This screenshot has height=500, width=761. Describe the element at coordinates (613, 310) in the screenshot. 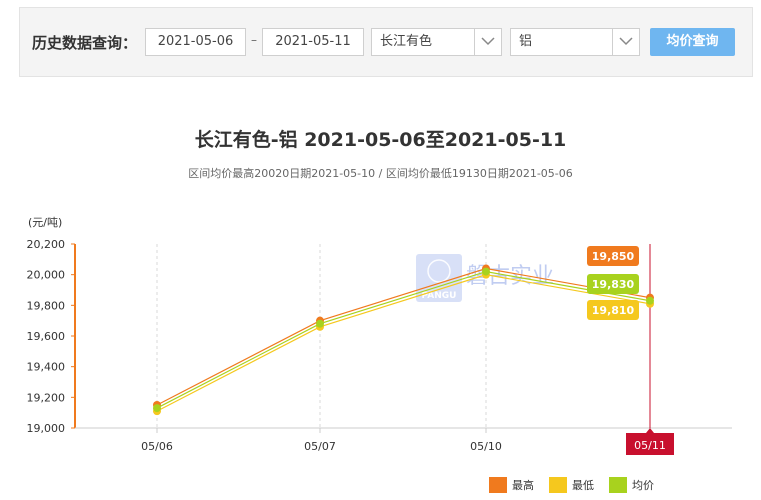

I see `value-callout-label: 19,810` at that location.